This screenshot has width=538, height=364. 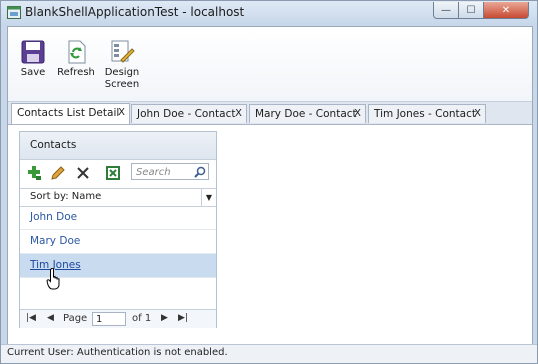 I want to click on refresh-label: Refresh, so click(x=76, y=72).